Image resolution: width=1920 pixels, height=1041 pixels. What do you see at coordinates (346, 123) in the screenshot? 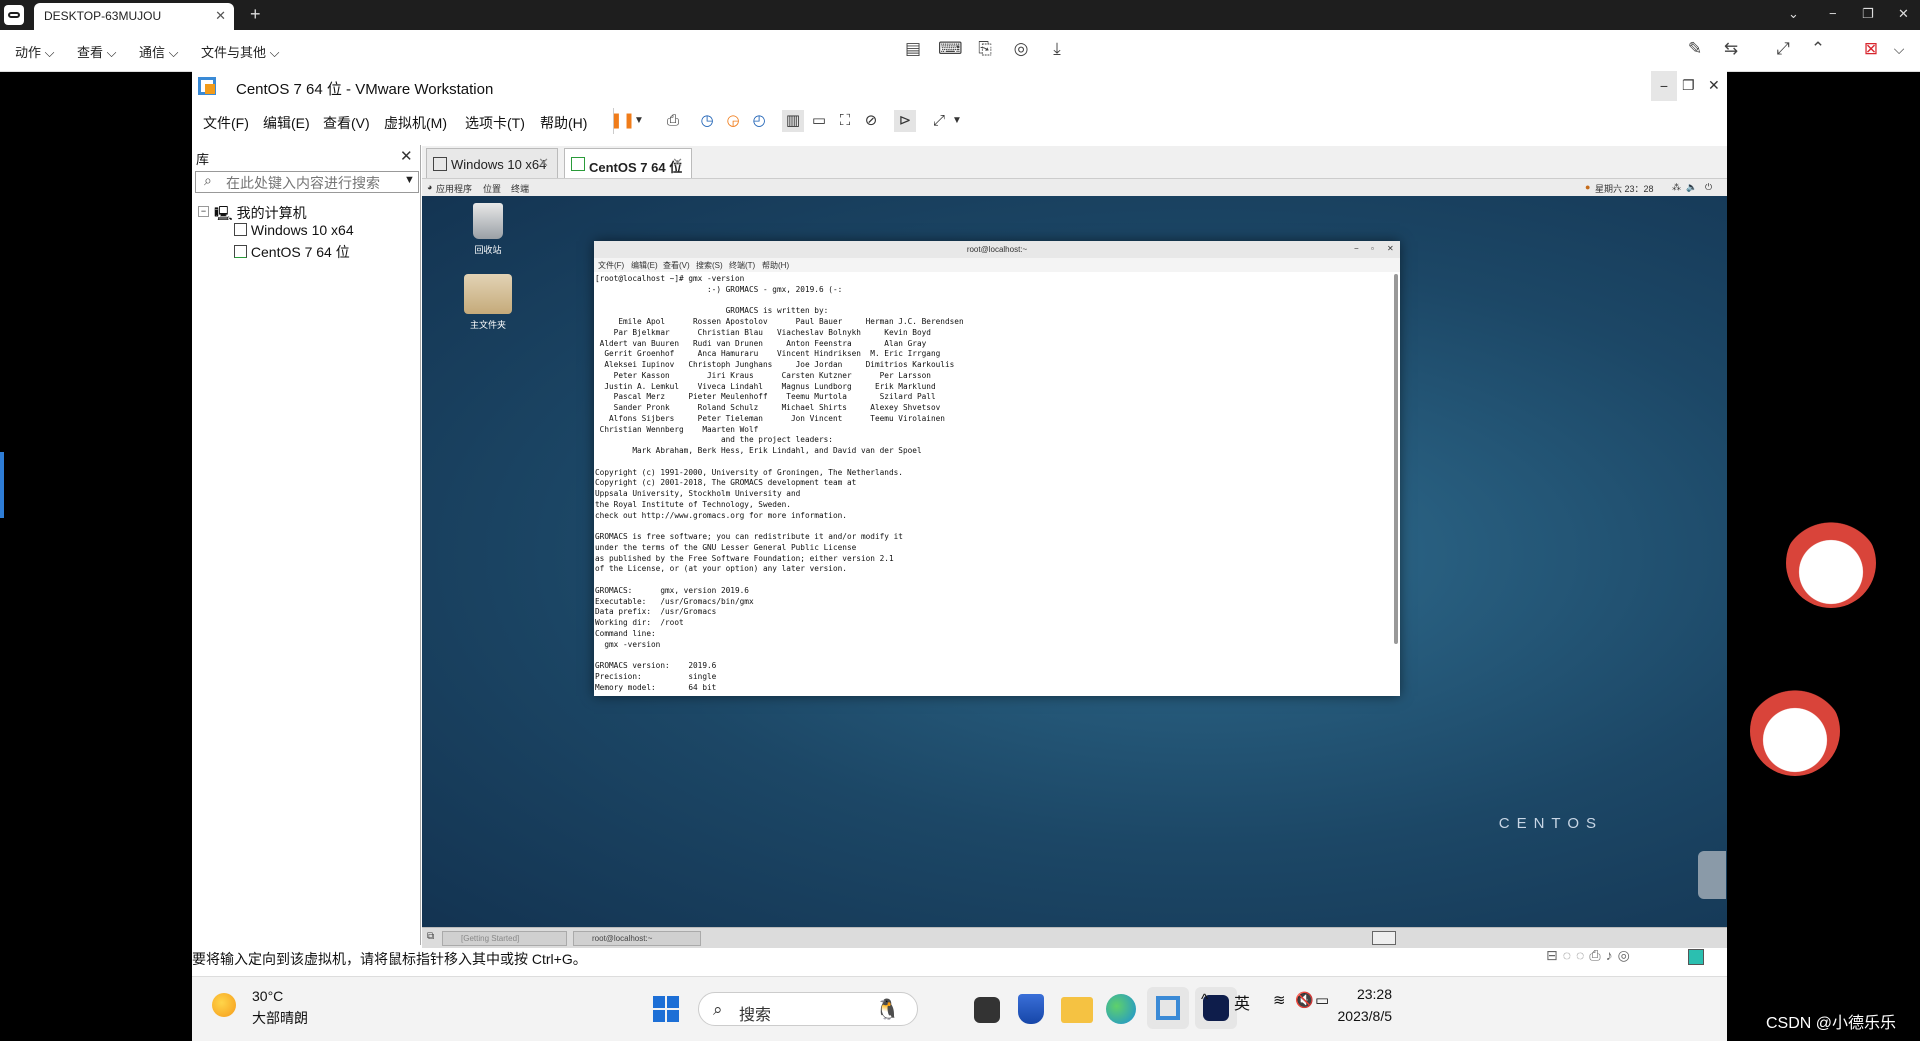
I see `menu-view-vm: 查看(V)` at bounding box center [346, 123].